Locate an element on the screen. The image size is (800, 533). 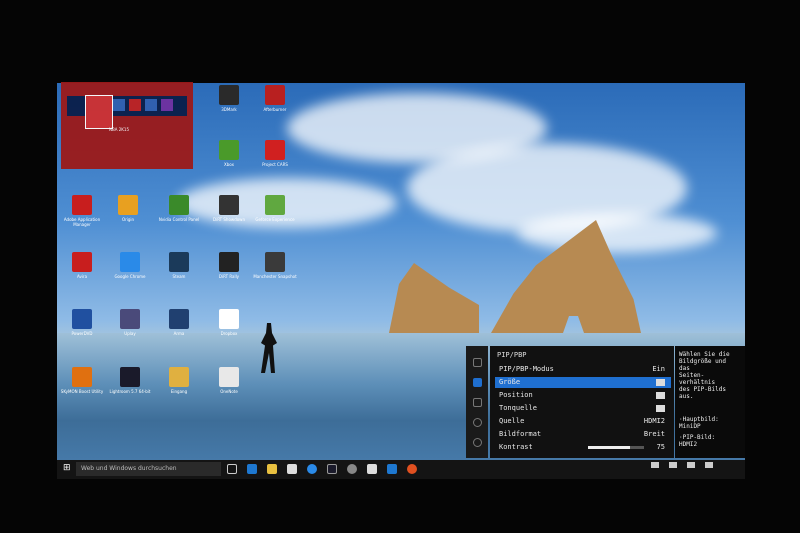
cloud is located at coordinates (617, 233).